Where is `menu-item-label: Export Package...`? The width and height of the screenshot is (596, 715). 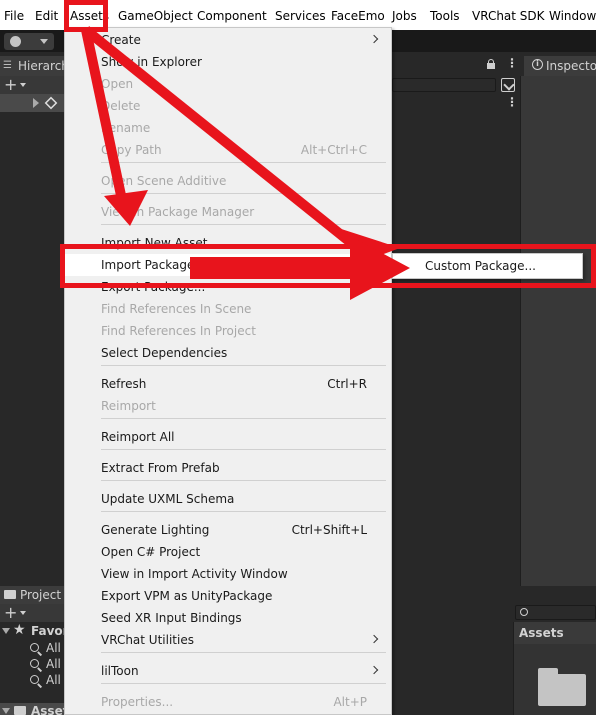
menu-item-label: Export Package... is located at coordinates (153, 287).